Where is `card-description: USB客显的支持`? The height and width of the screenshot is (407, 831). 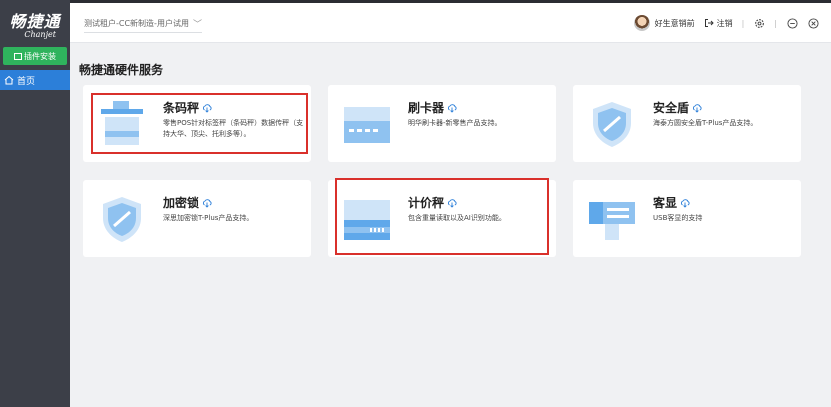
card-description: USB客显的支持 is located at coordinates (678, 218).